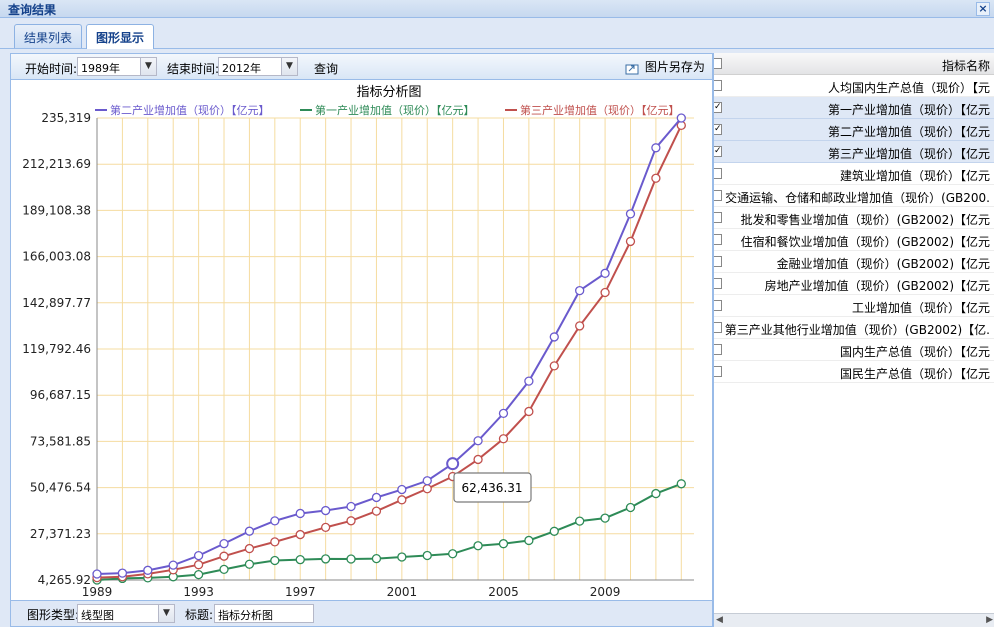 This screenshot has height=627, width=994. Describe the element at coordinates (395, 110) in the screenshot. I see `legend-label: 第一产业增加值（现价）【亿元】` at that location.